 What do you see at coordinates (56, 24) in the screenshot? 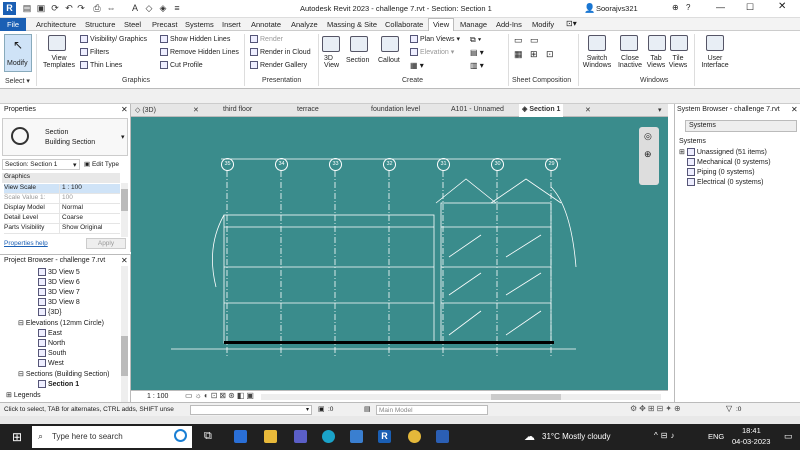
I see `tab-architecture: Architecture` at bounding box center [56, 24].